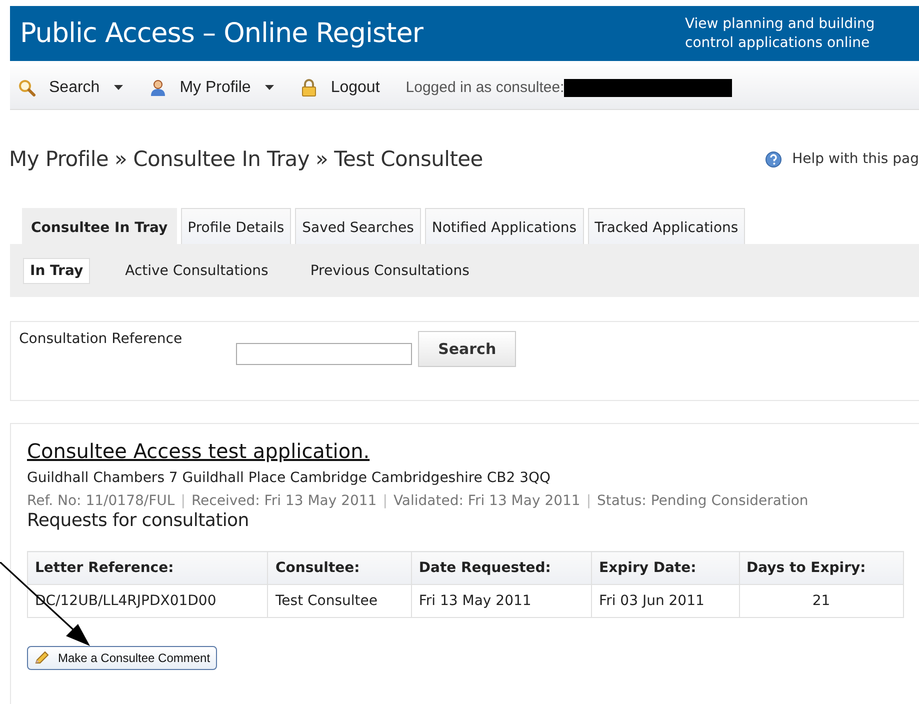  What do you see at coordinates (467, 349) in the screenshot?
I see `search-button: Search` at bounding box center [467, 349].